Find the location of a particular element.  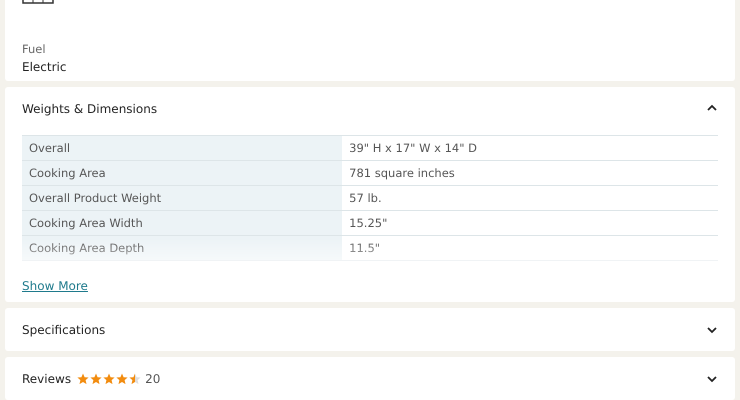

field-label: Fuel is located at coordinates (34, 49).